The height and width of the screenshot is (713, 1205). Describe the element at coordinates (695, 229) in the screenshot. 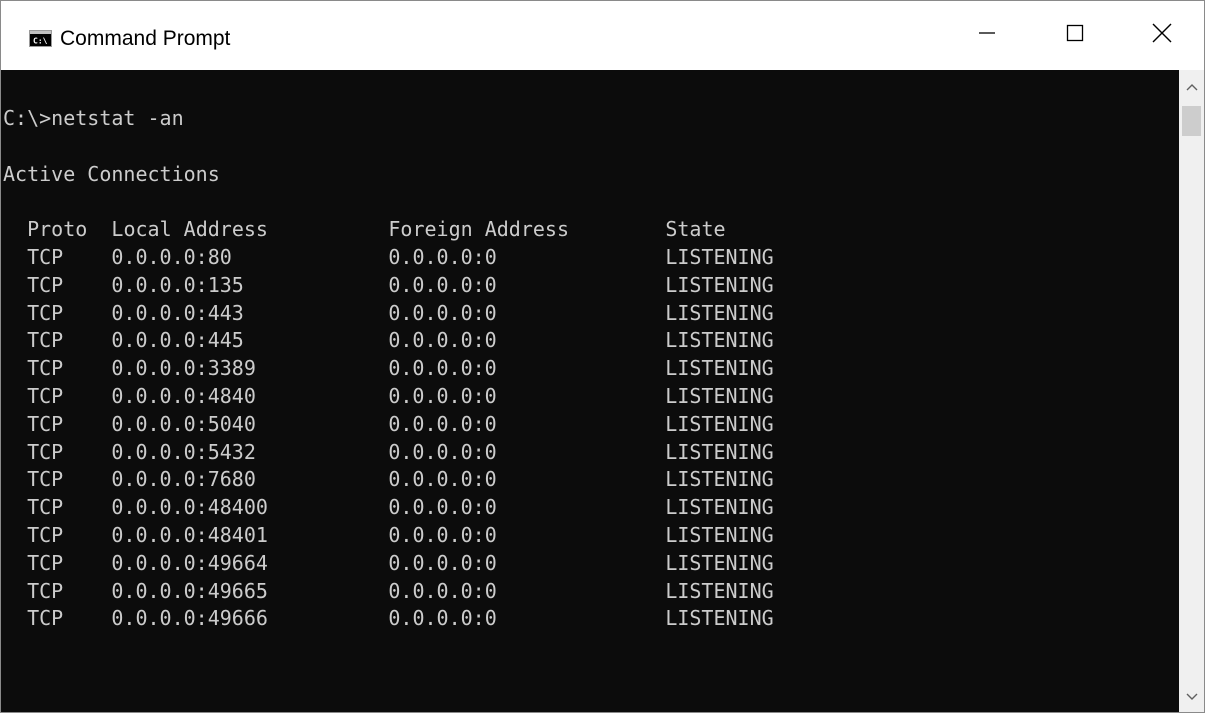

I see `column-header-state: State` at that location.